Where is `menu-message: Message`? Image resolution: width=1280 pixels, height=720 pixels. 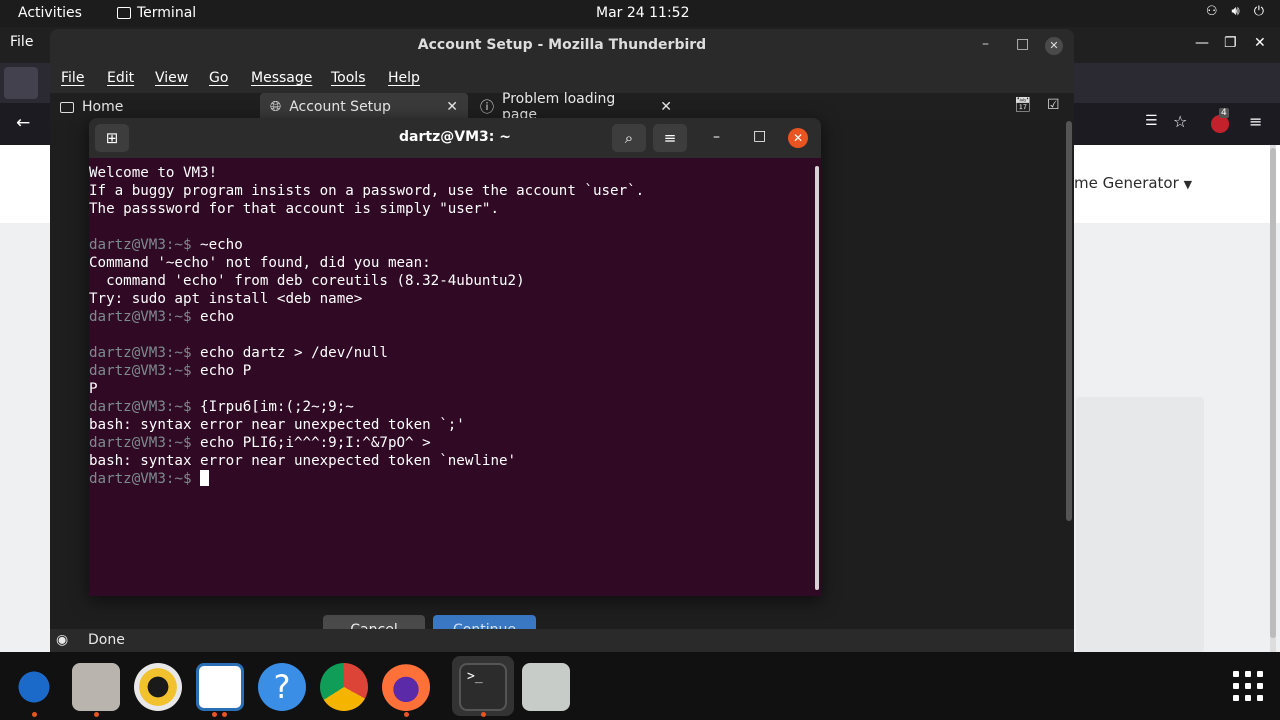 menu-message: Message is located at coordinates (281, 78).